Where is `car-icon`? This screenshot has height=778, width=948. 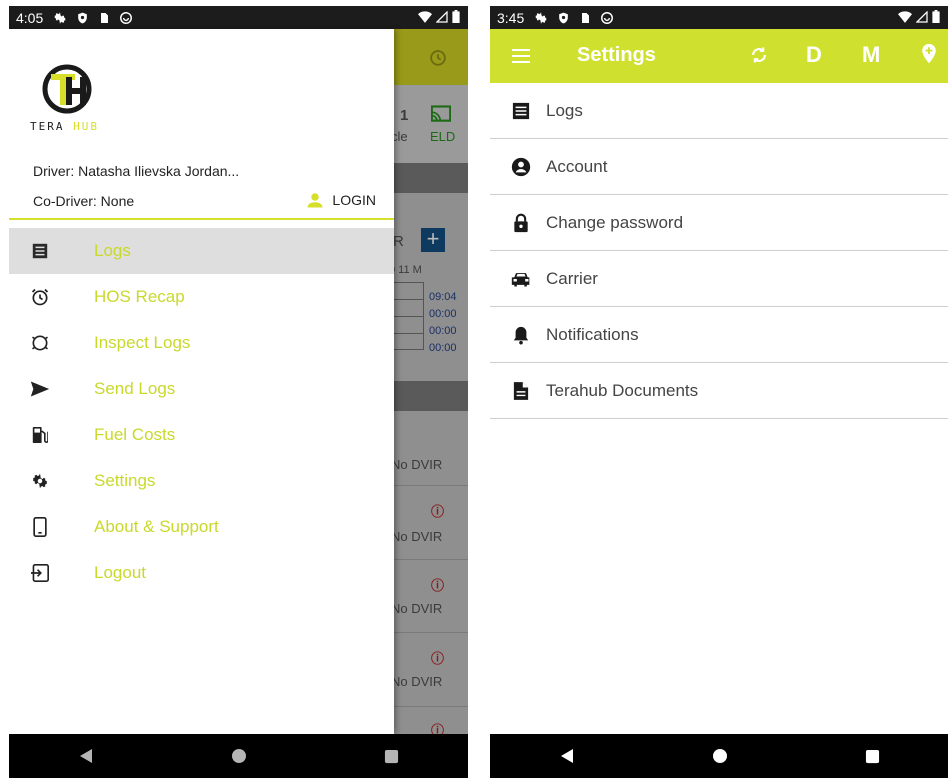
car-icon is located at coordinates (521, 279).